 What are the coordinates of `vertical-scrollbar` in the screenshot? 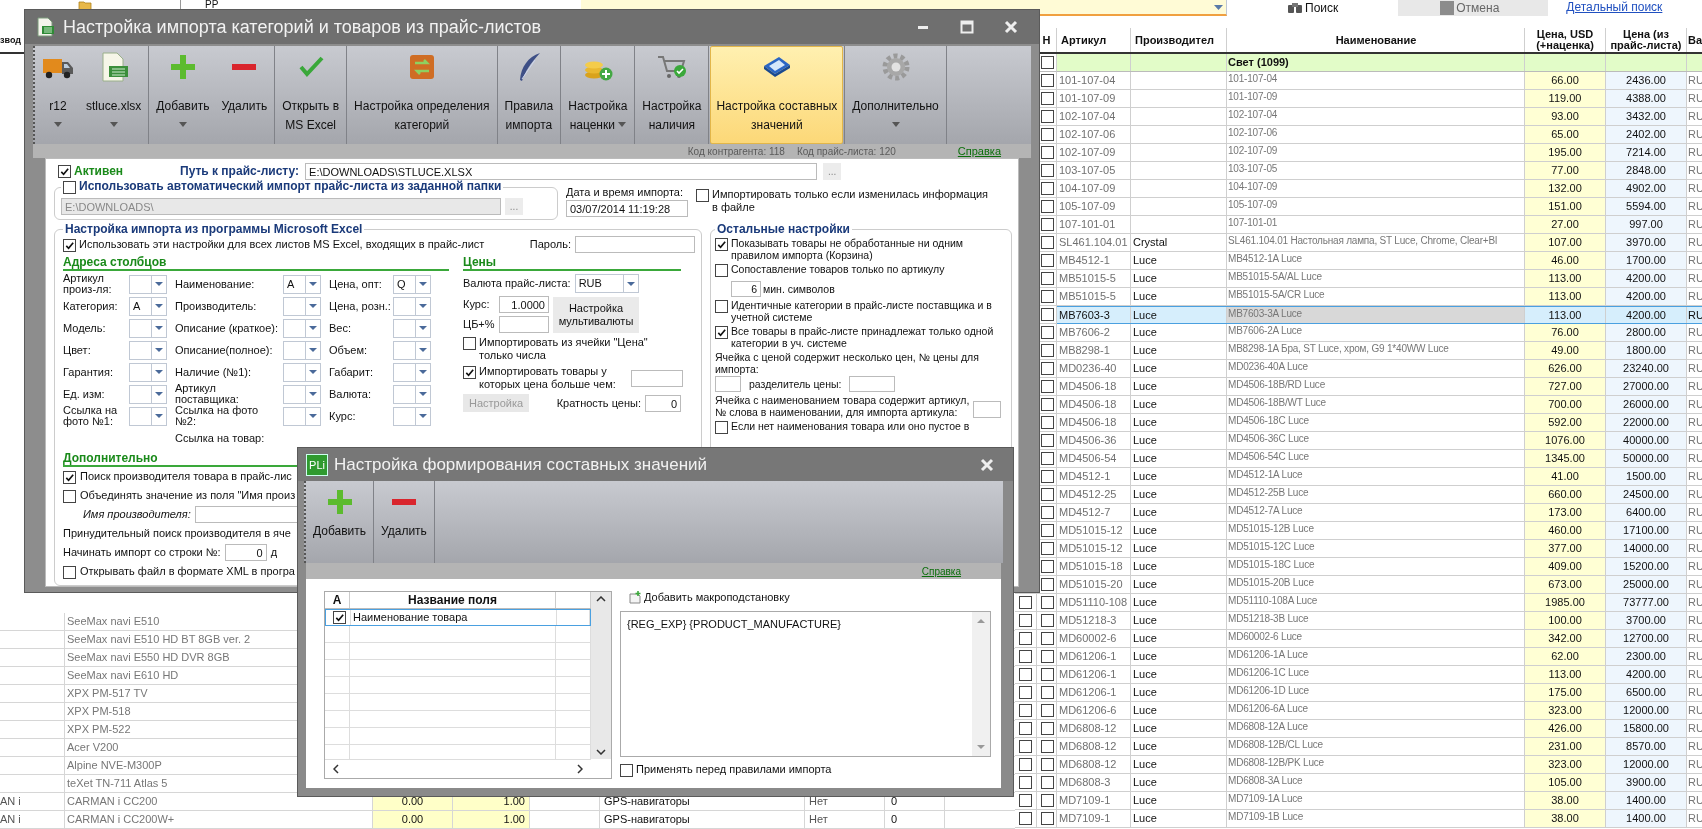 It's located at (601, 675).